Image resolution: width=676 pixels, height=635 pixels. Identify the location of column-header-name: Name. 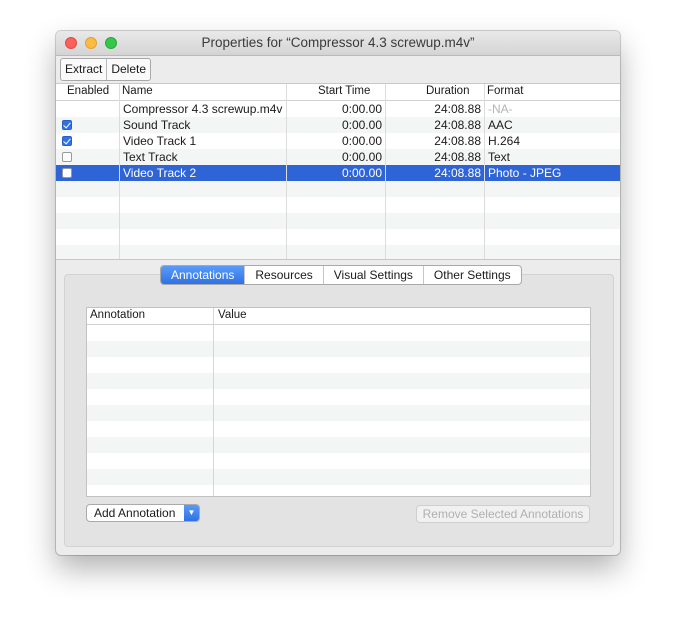
(137, 91).